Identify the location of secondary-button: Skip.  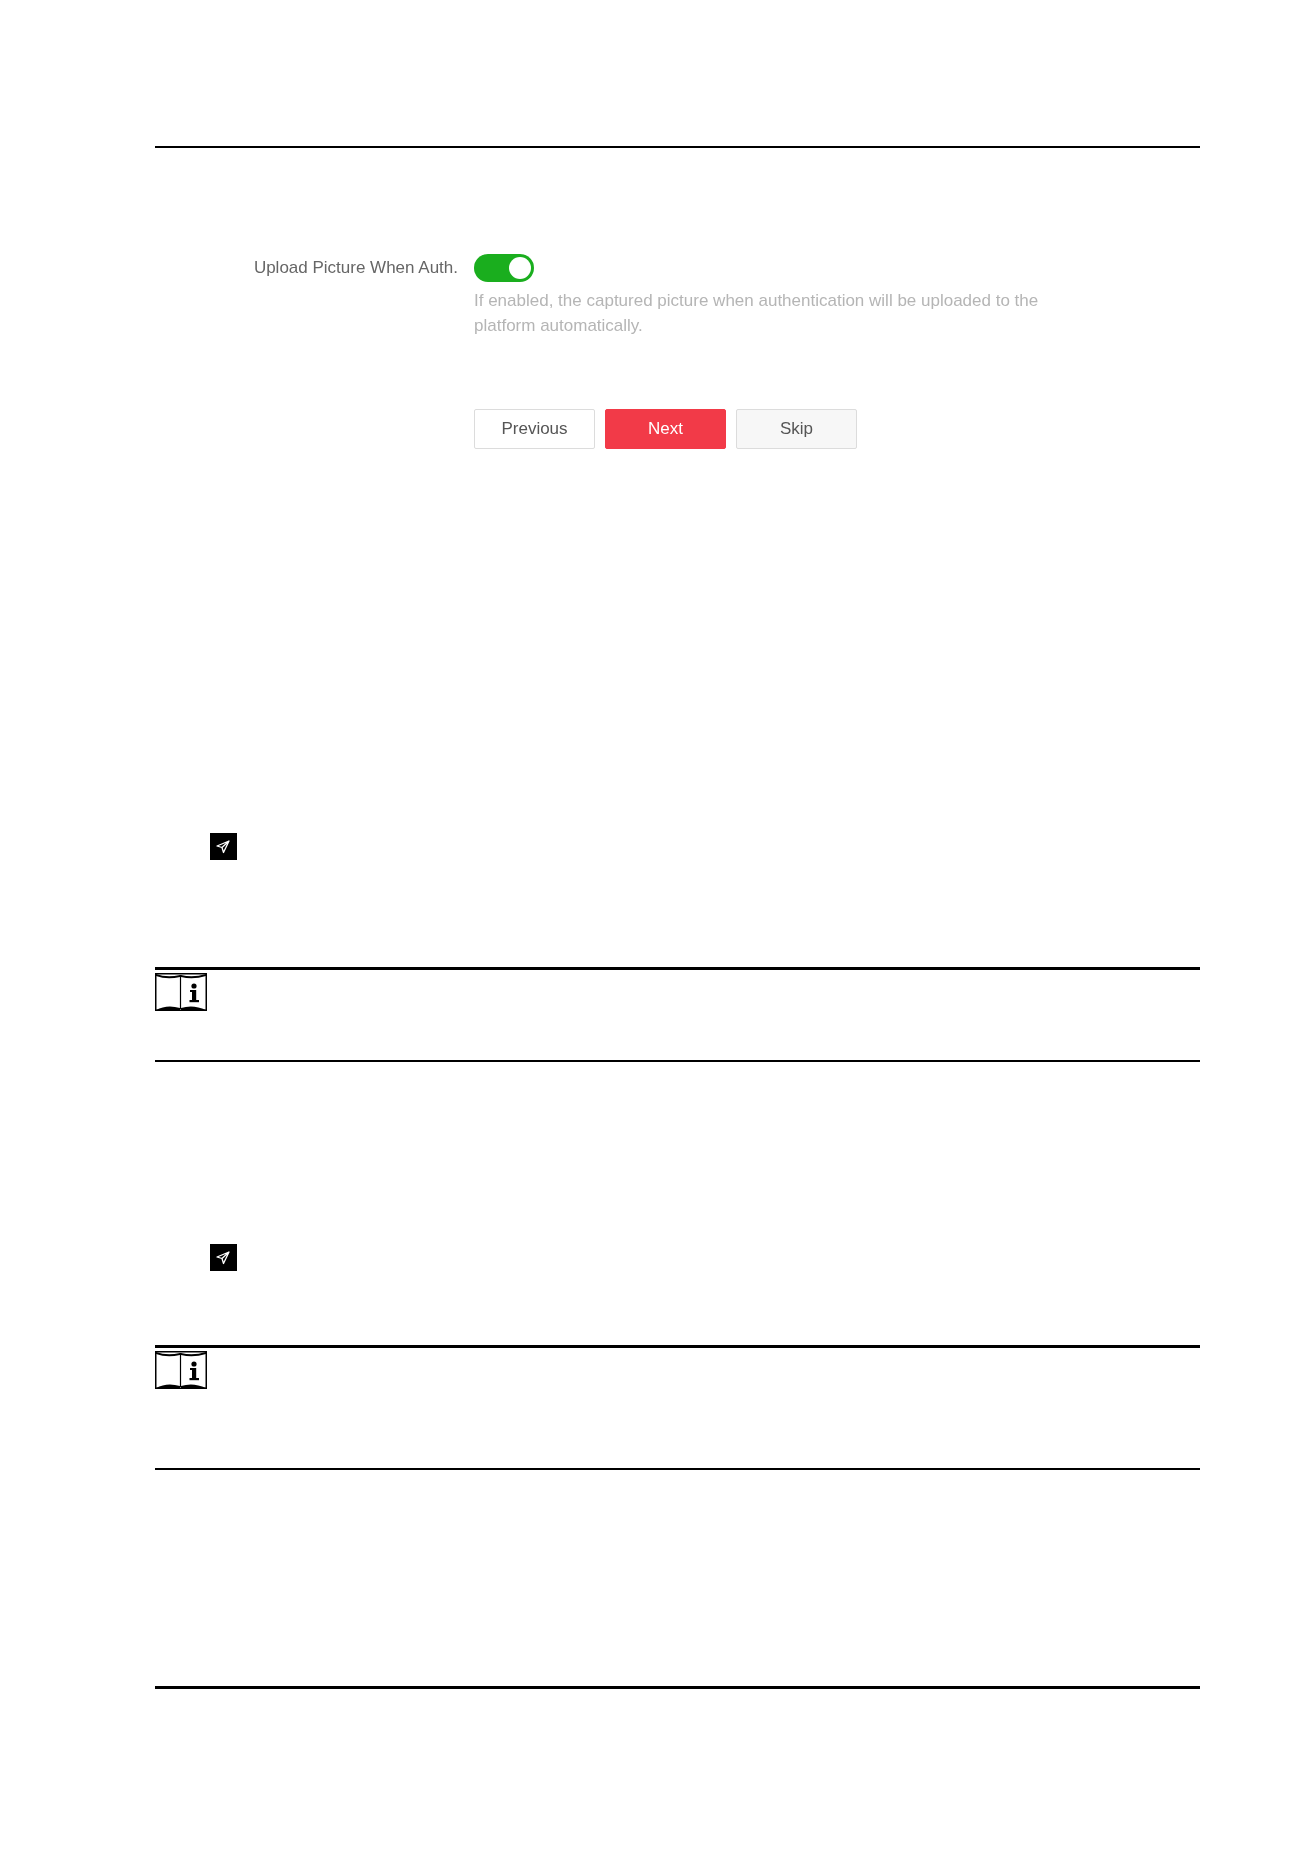
(796, 429).